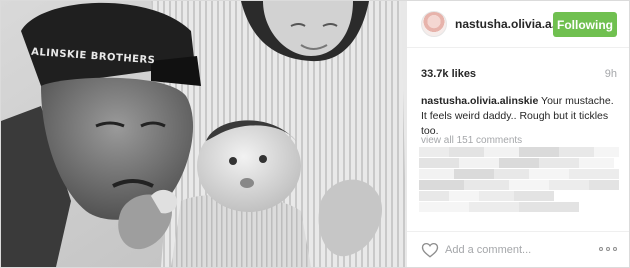 This screenshot has height=268, width=630. What do you see at coordinates (430, 250) in the screenshot?
I see `heart-outline-icon` at bounding box center [430, 250].